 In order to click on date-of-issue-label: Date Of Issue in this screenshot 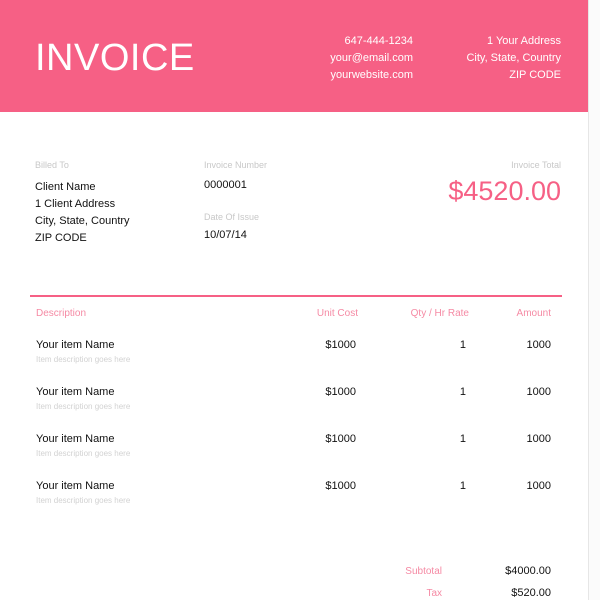, I will do `click(232, 217)`.